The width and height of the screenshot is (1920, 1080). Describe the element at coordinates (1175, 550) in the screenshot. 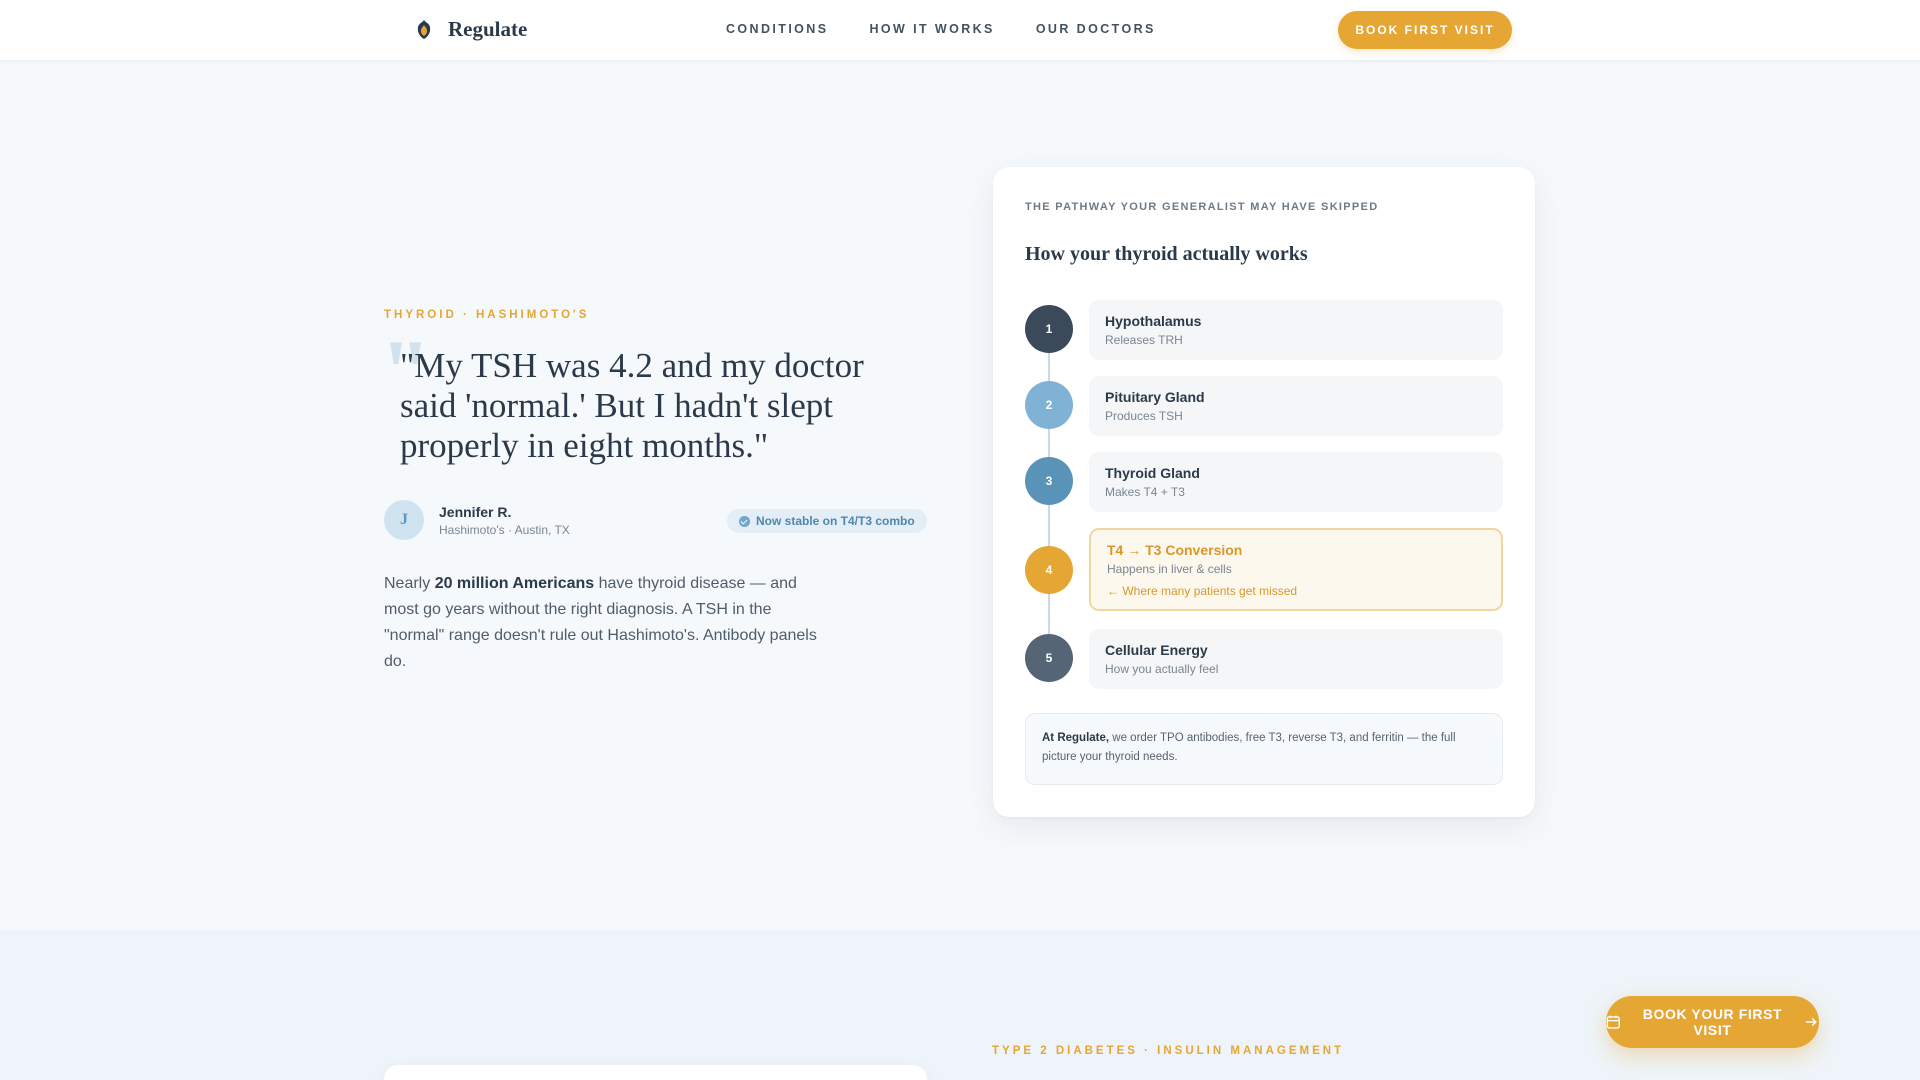

I see `step-title: T4 → T3 Conversion` at that location.